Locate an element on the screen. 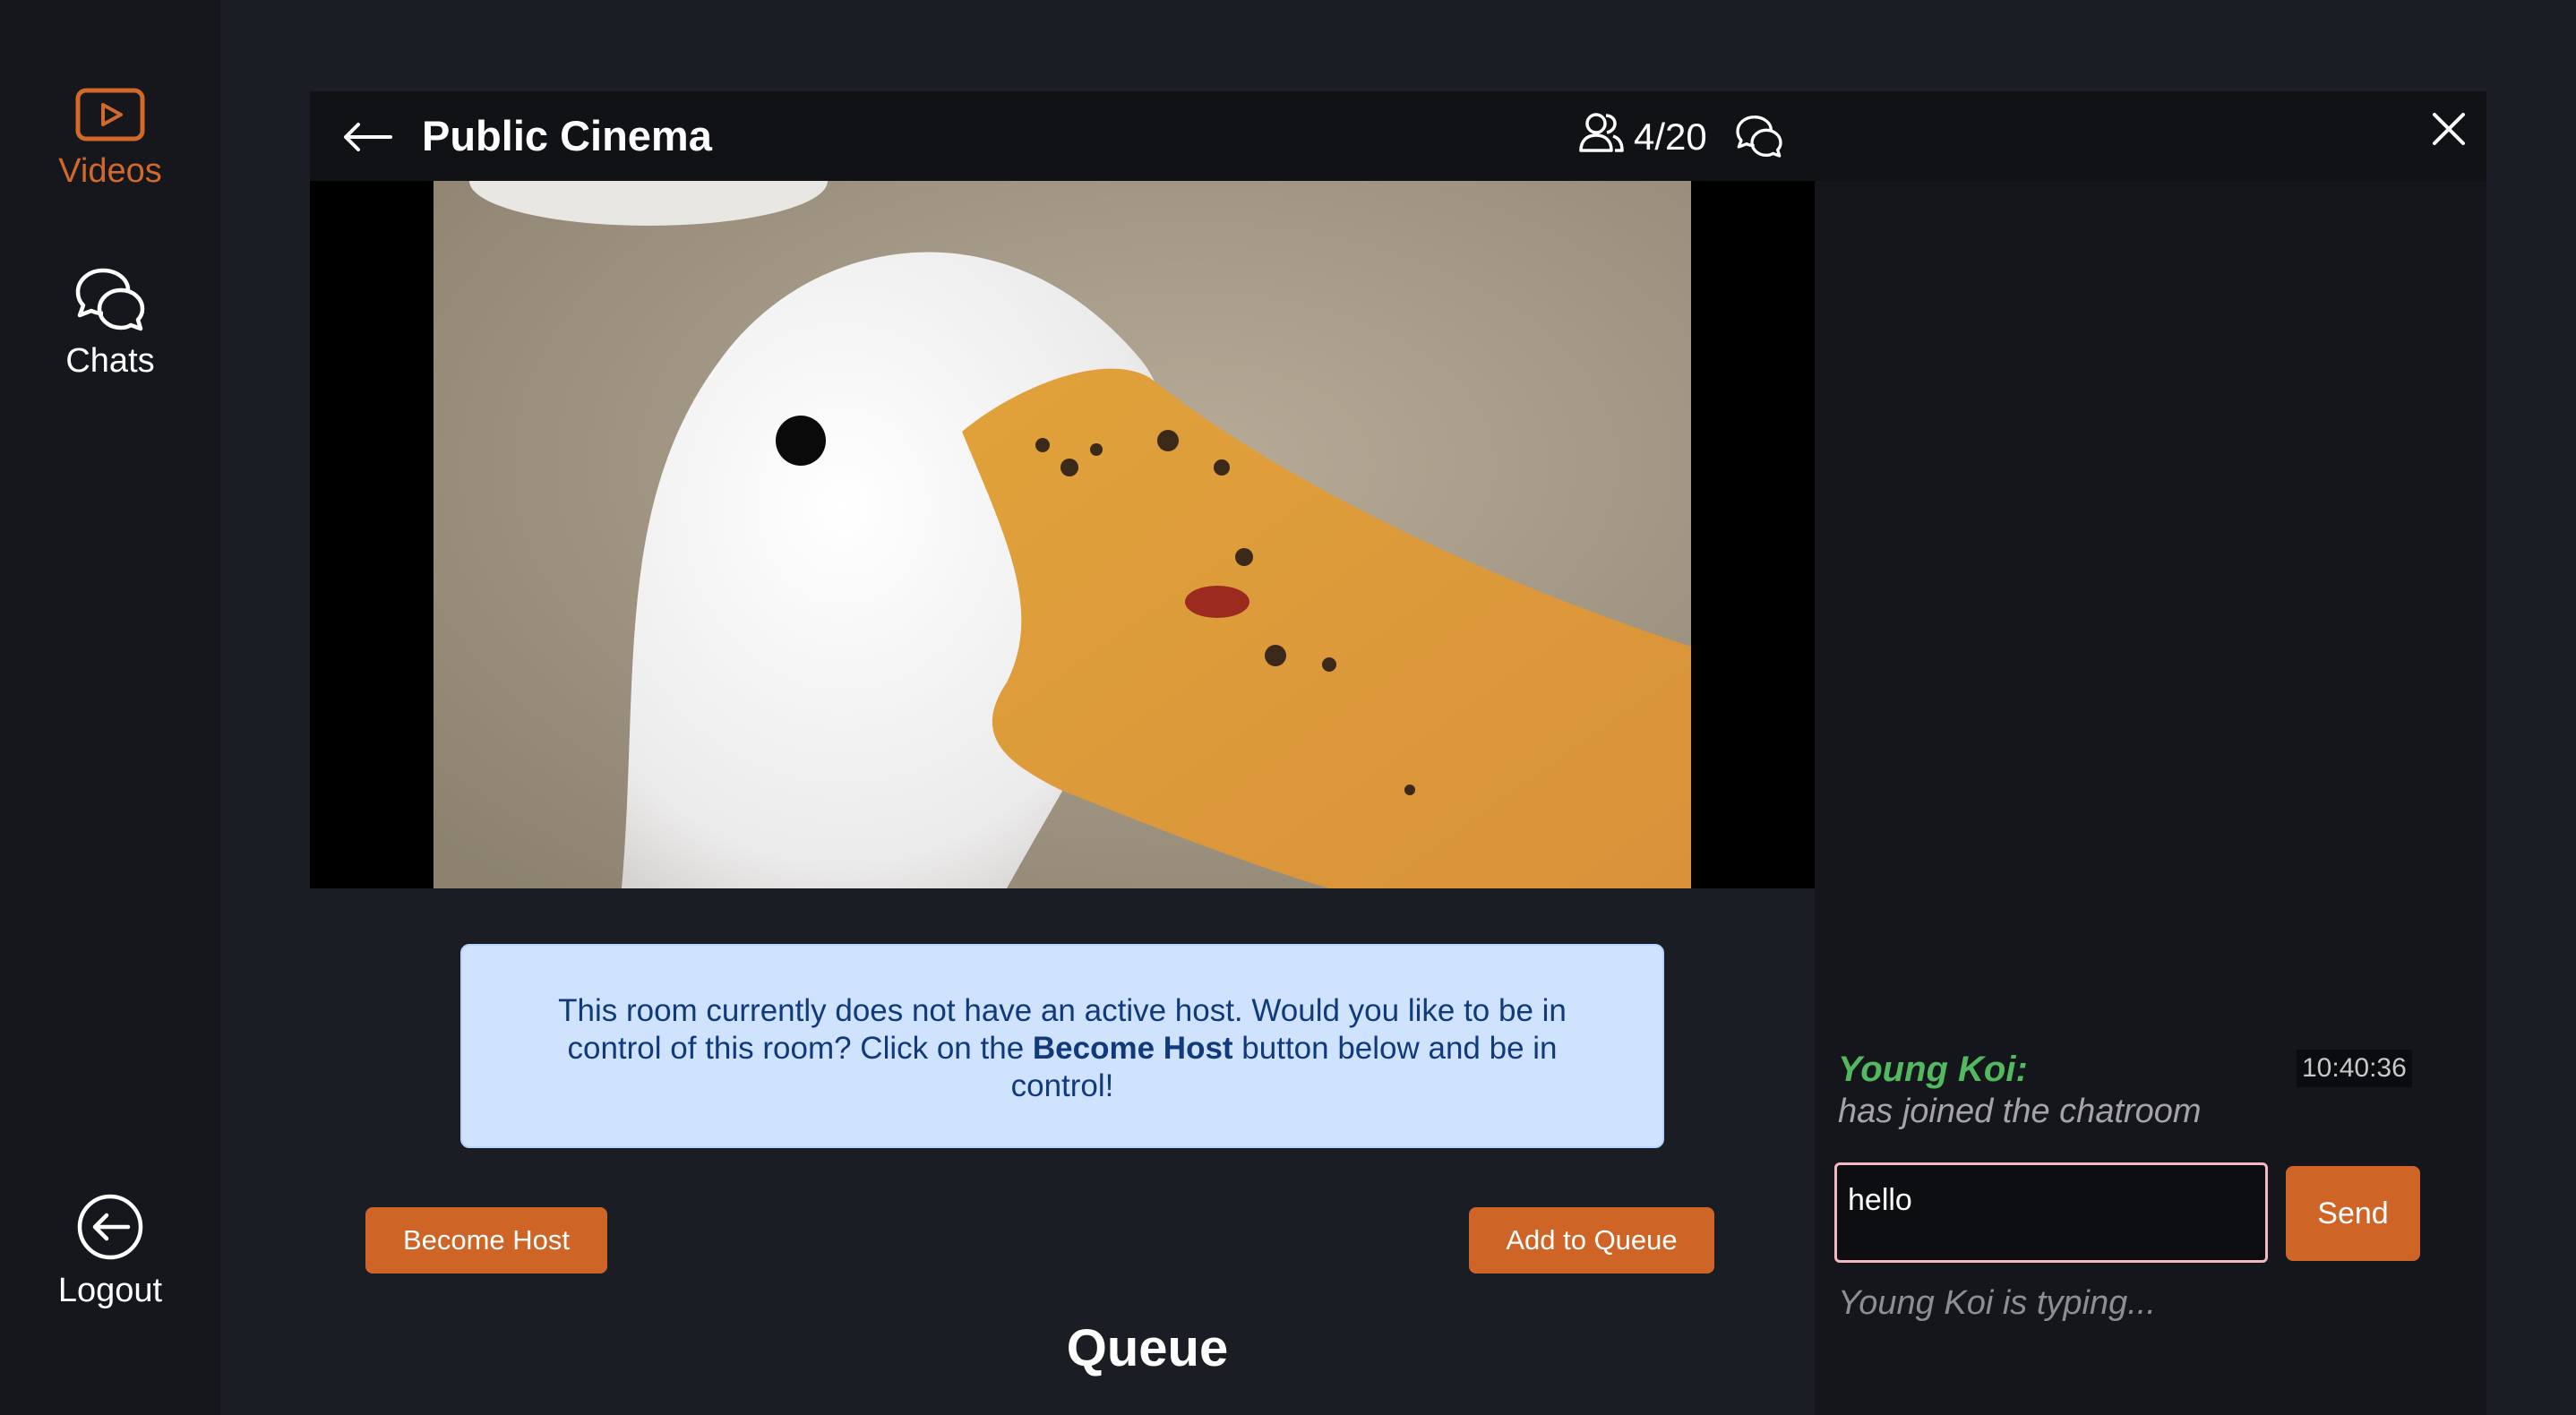  room-title: Public Cinema is located at coordinates (567, 135).